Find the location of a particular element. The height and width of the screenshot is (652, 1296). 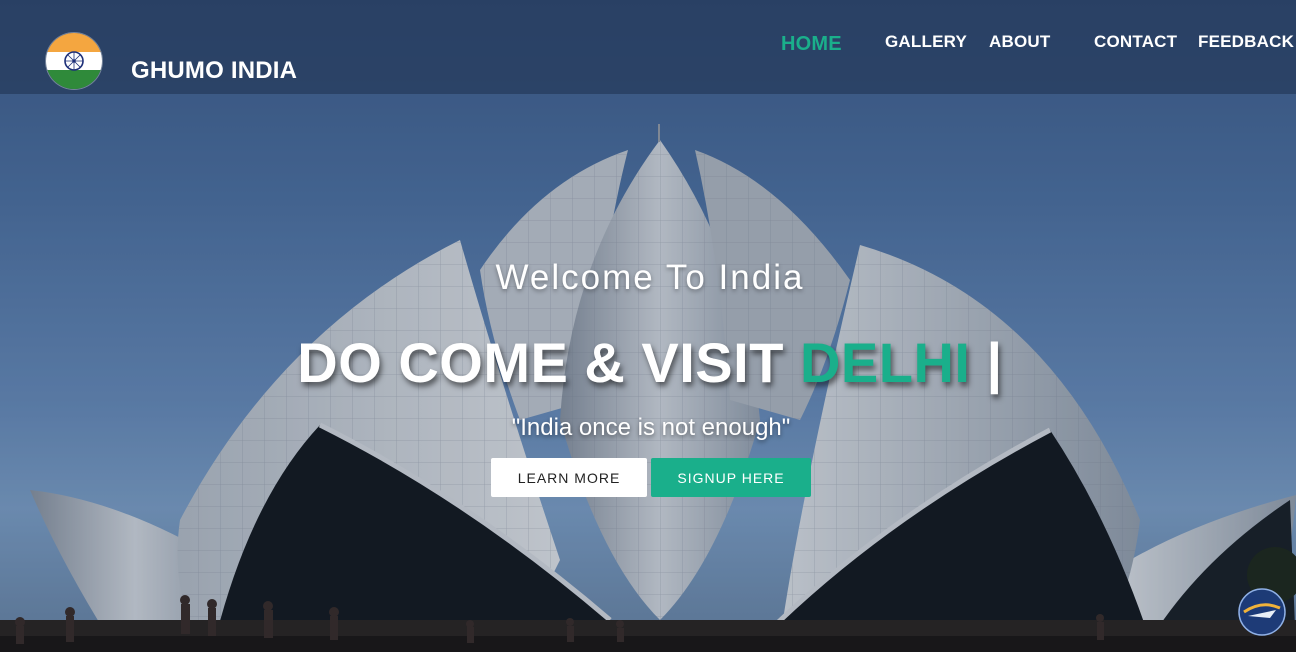

welcome-heading: Welcome To India is located at coordinates (650, 277).